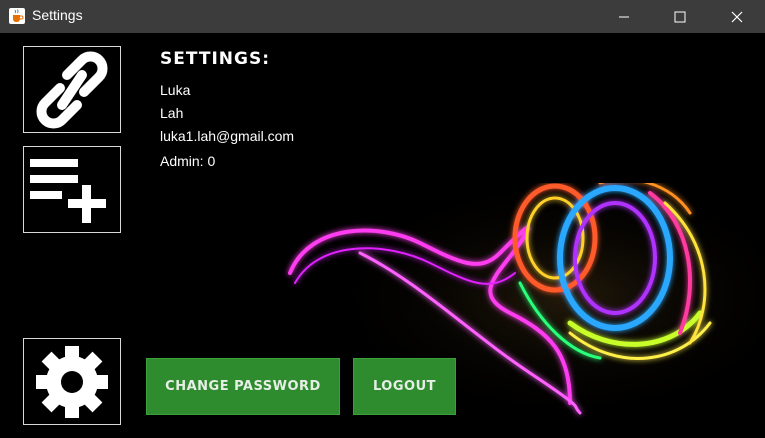 The width and height of the screenshot is (765, 438). What do you see at coordinates (243, 386) in the screenshot?
I see `change-password-button: CHANGE PASSWORD` at bounding box center [243, 386].